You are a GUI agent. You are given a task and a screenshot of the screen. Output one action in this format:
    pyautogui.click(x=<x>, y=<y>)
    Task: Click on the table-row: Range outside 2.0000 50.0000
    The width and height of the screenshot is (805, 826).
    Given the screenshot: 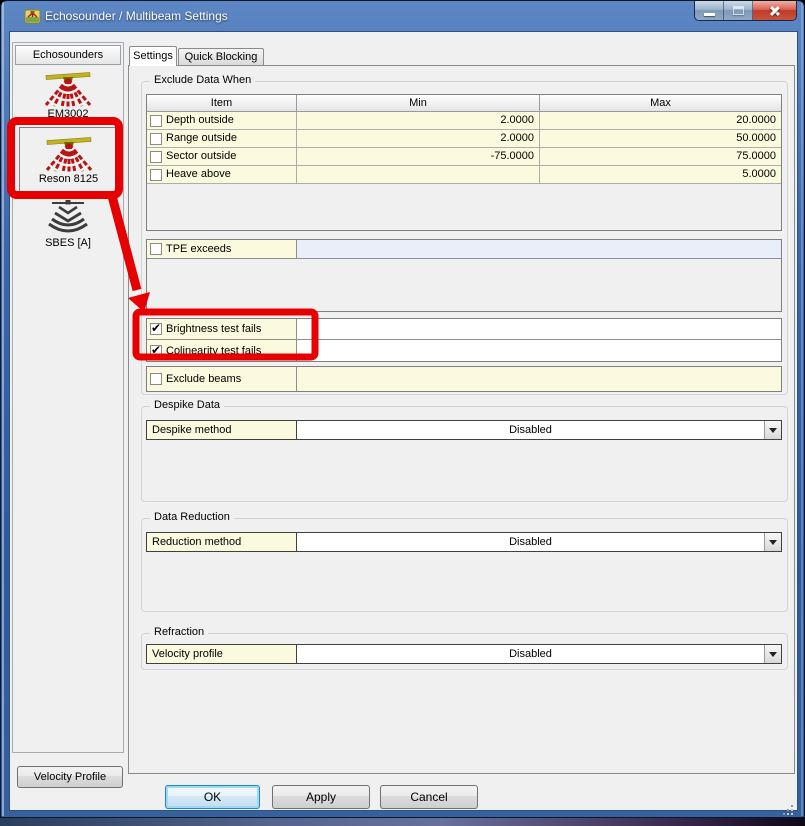 What is the action you would take?
    pyautogui.click(x=464, y=139)
    